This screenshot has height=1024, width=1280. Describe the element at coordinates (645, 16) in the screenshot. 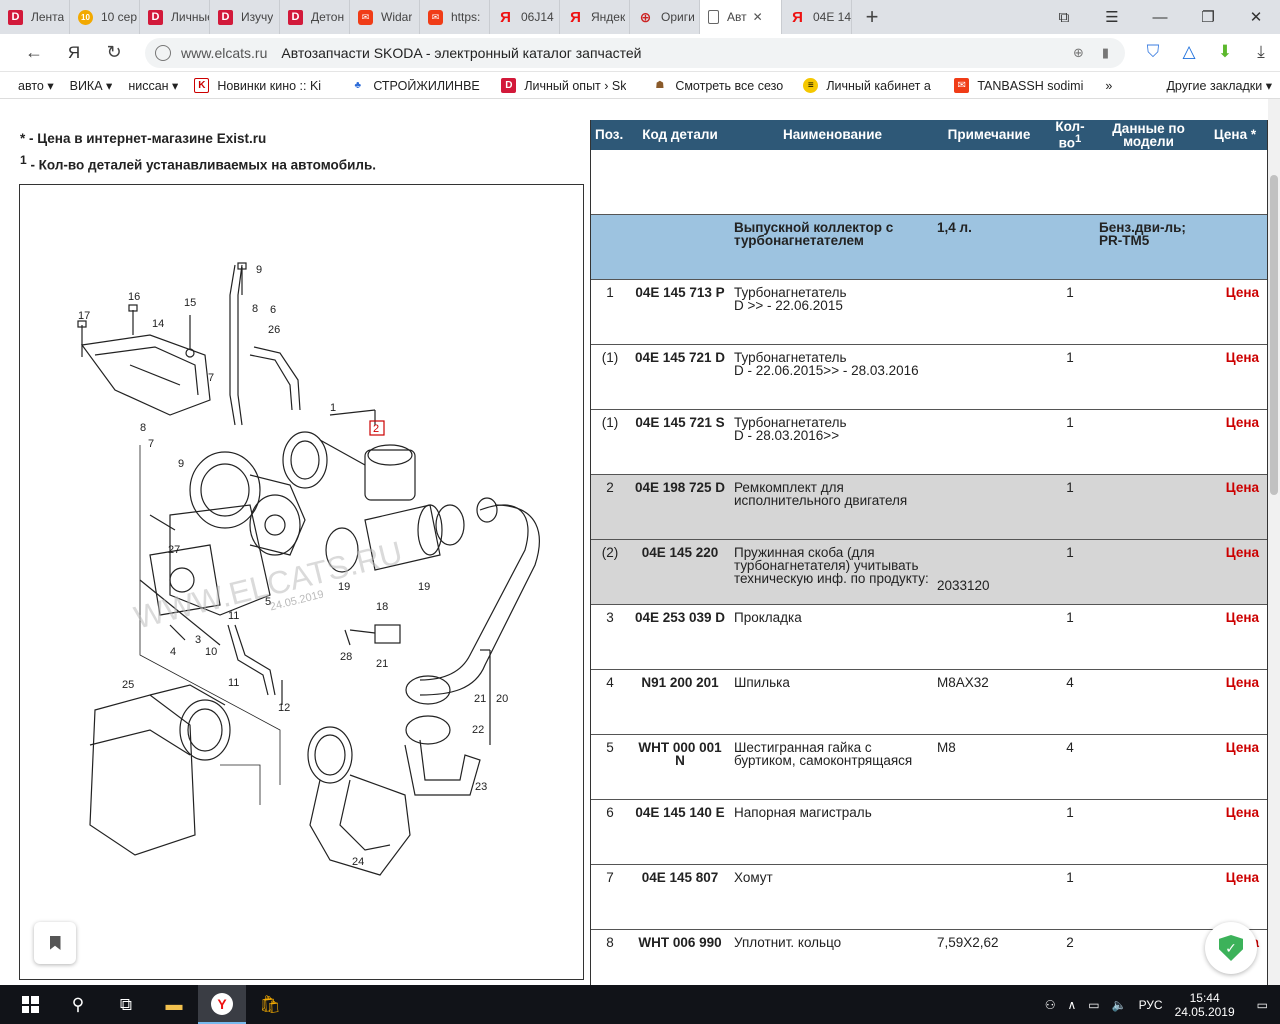

I see `tab-favicon-icon: ⊕` at that location.